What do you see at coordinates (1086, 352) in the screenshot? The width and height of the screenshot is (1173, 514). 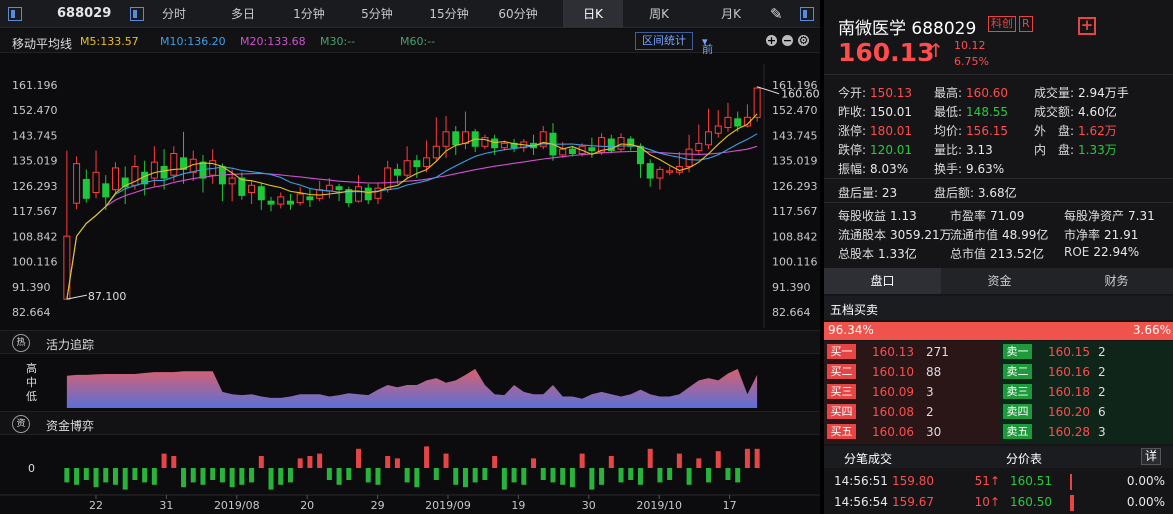 I see `orderbook-row: 卖一 160.15 2` at bounding box center [1086, 352].